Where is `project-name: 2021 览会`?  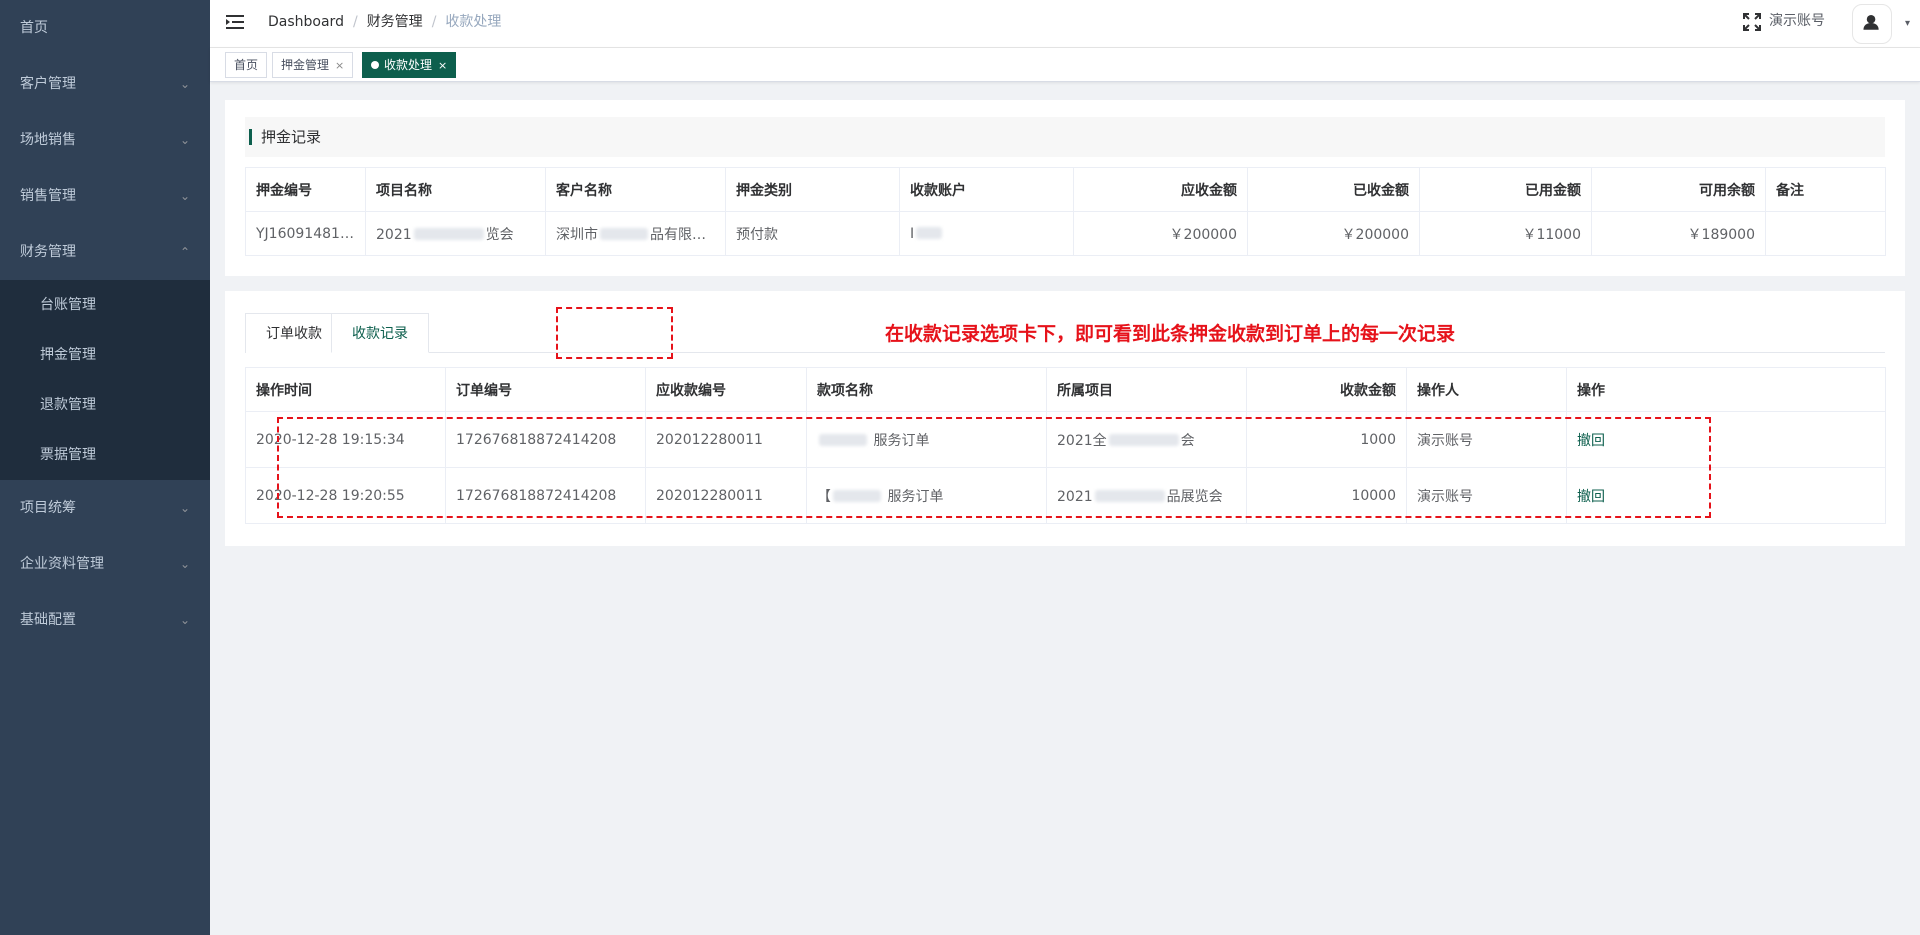
project-name: 2021 览会 is located at coordinates (455, 233).